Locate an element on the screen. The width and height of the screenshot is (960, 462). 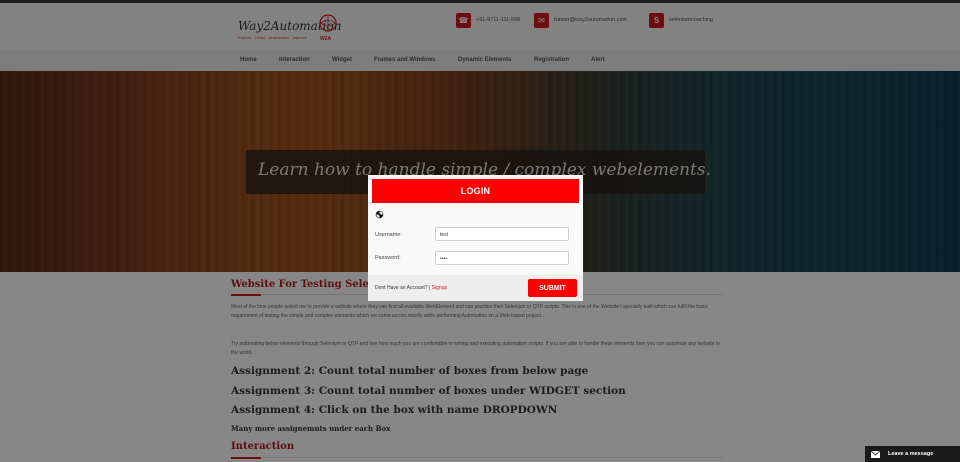
login-modal: LOGIN Username: test Password: •••• is located at coordinates (475, 225).